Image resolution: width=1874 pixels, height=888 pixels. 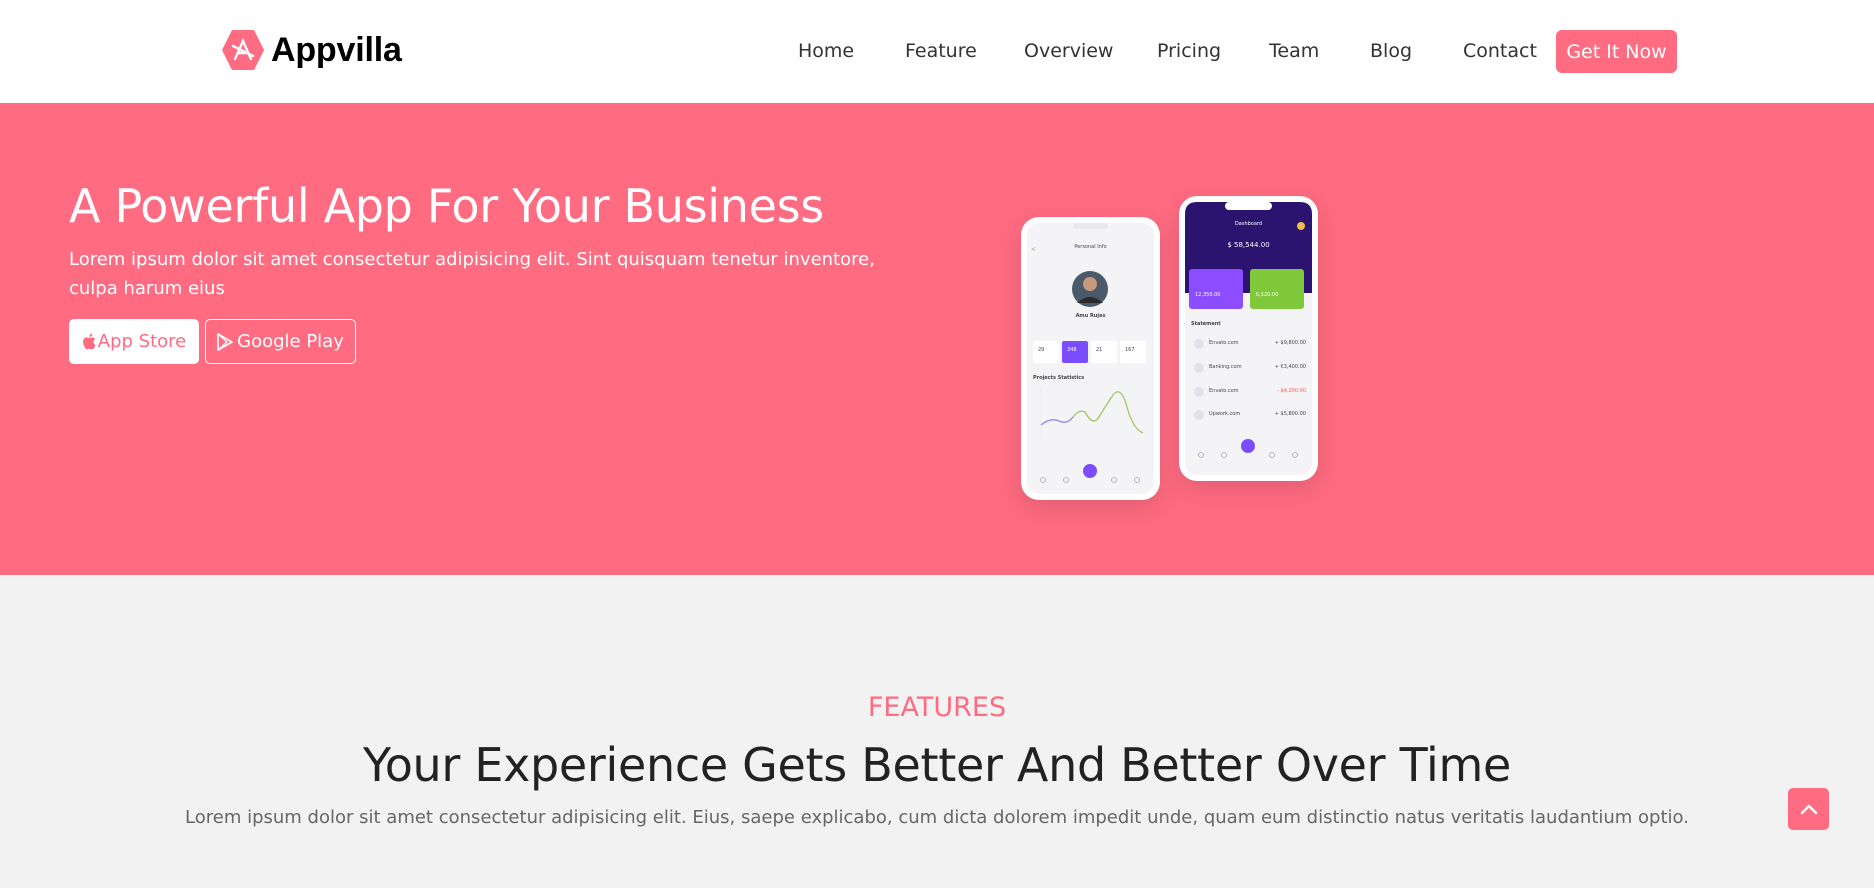 What do you see at coordinates (1294, 51) in the screenshot?
I see `nav-team: Team` at bounding box center [1294, 51].